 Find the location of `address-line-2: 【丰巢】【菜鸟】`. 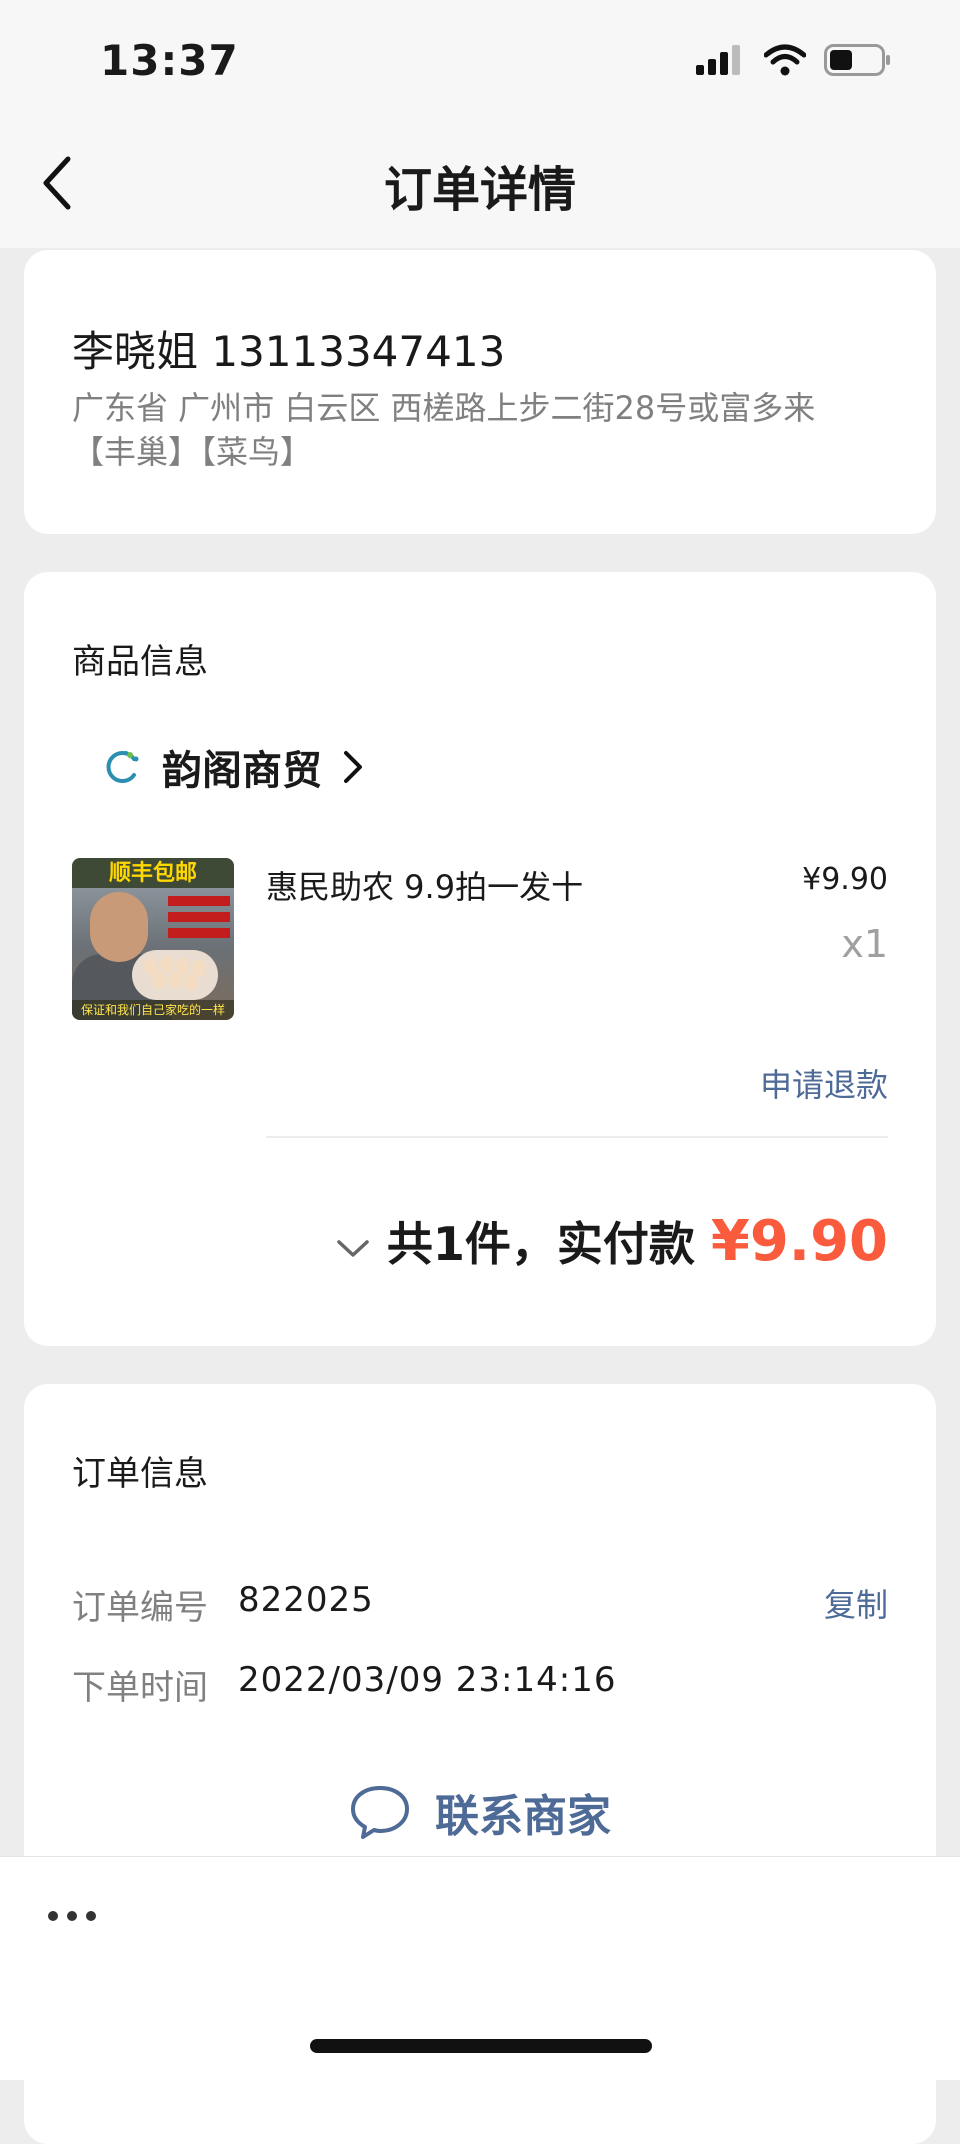

address-line-2: 【丰巢】【菜鸟】 is located at coordinates (192, 452).